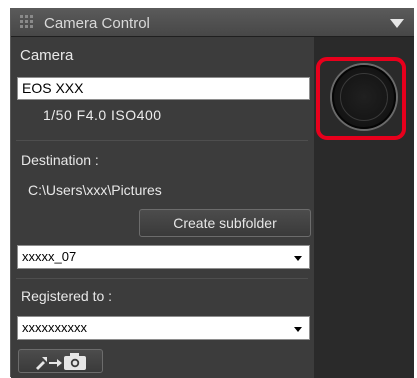  I want to click on shutter-button-ring, so click(364, 97).